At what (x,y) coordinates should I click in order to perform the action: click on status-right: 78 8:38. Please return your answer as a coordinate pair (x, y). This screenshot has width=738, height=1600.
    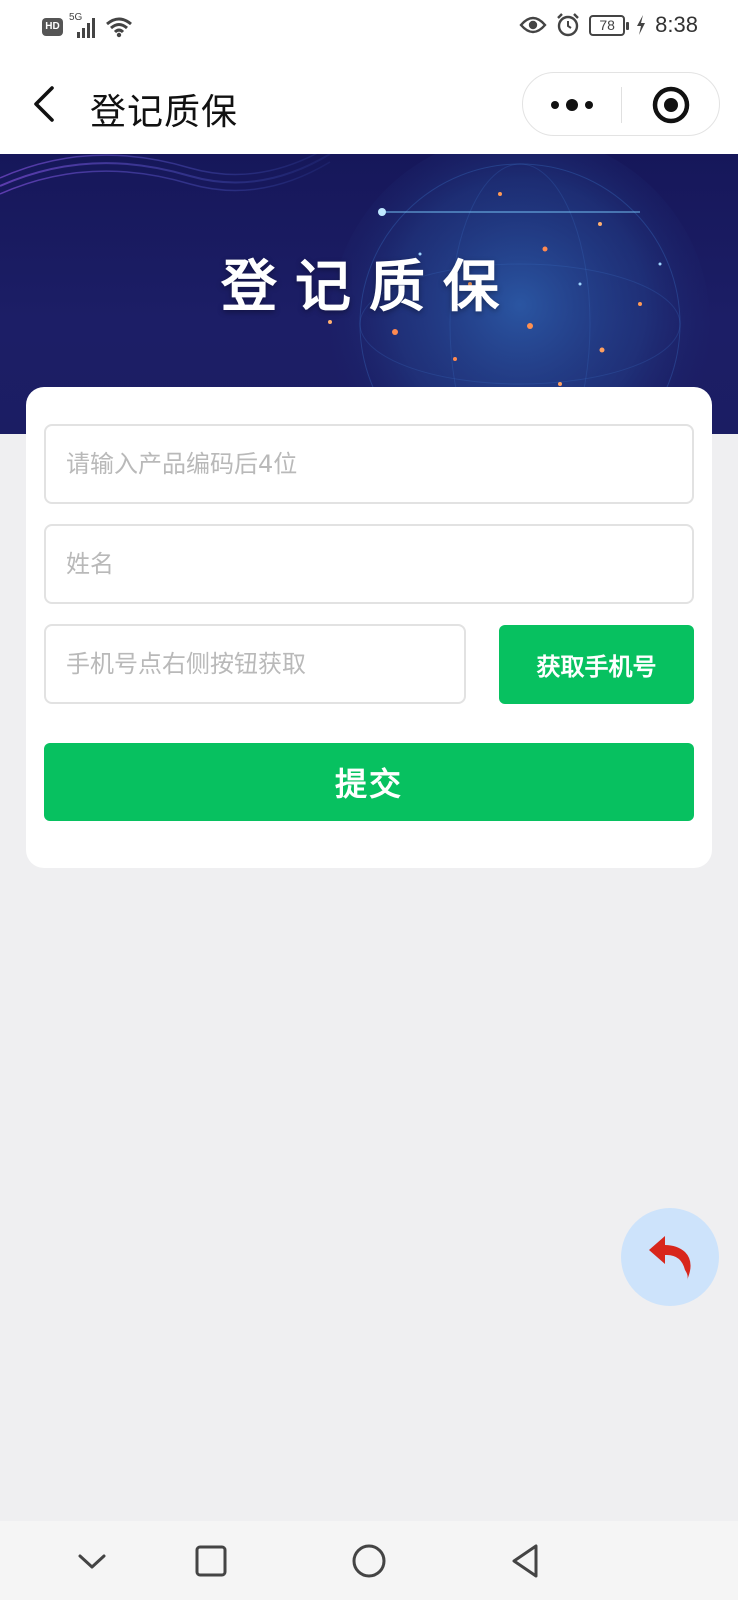
    Looking at the image, I should click on (608, 25).